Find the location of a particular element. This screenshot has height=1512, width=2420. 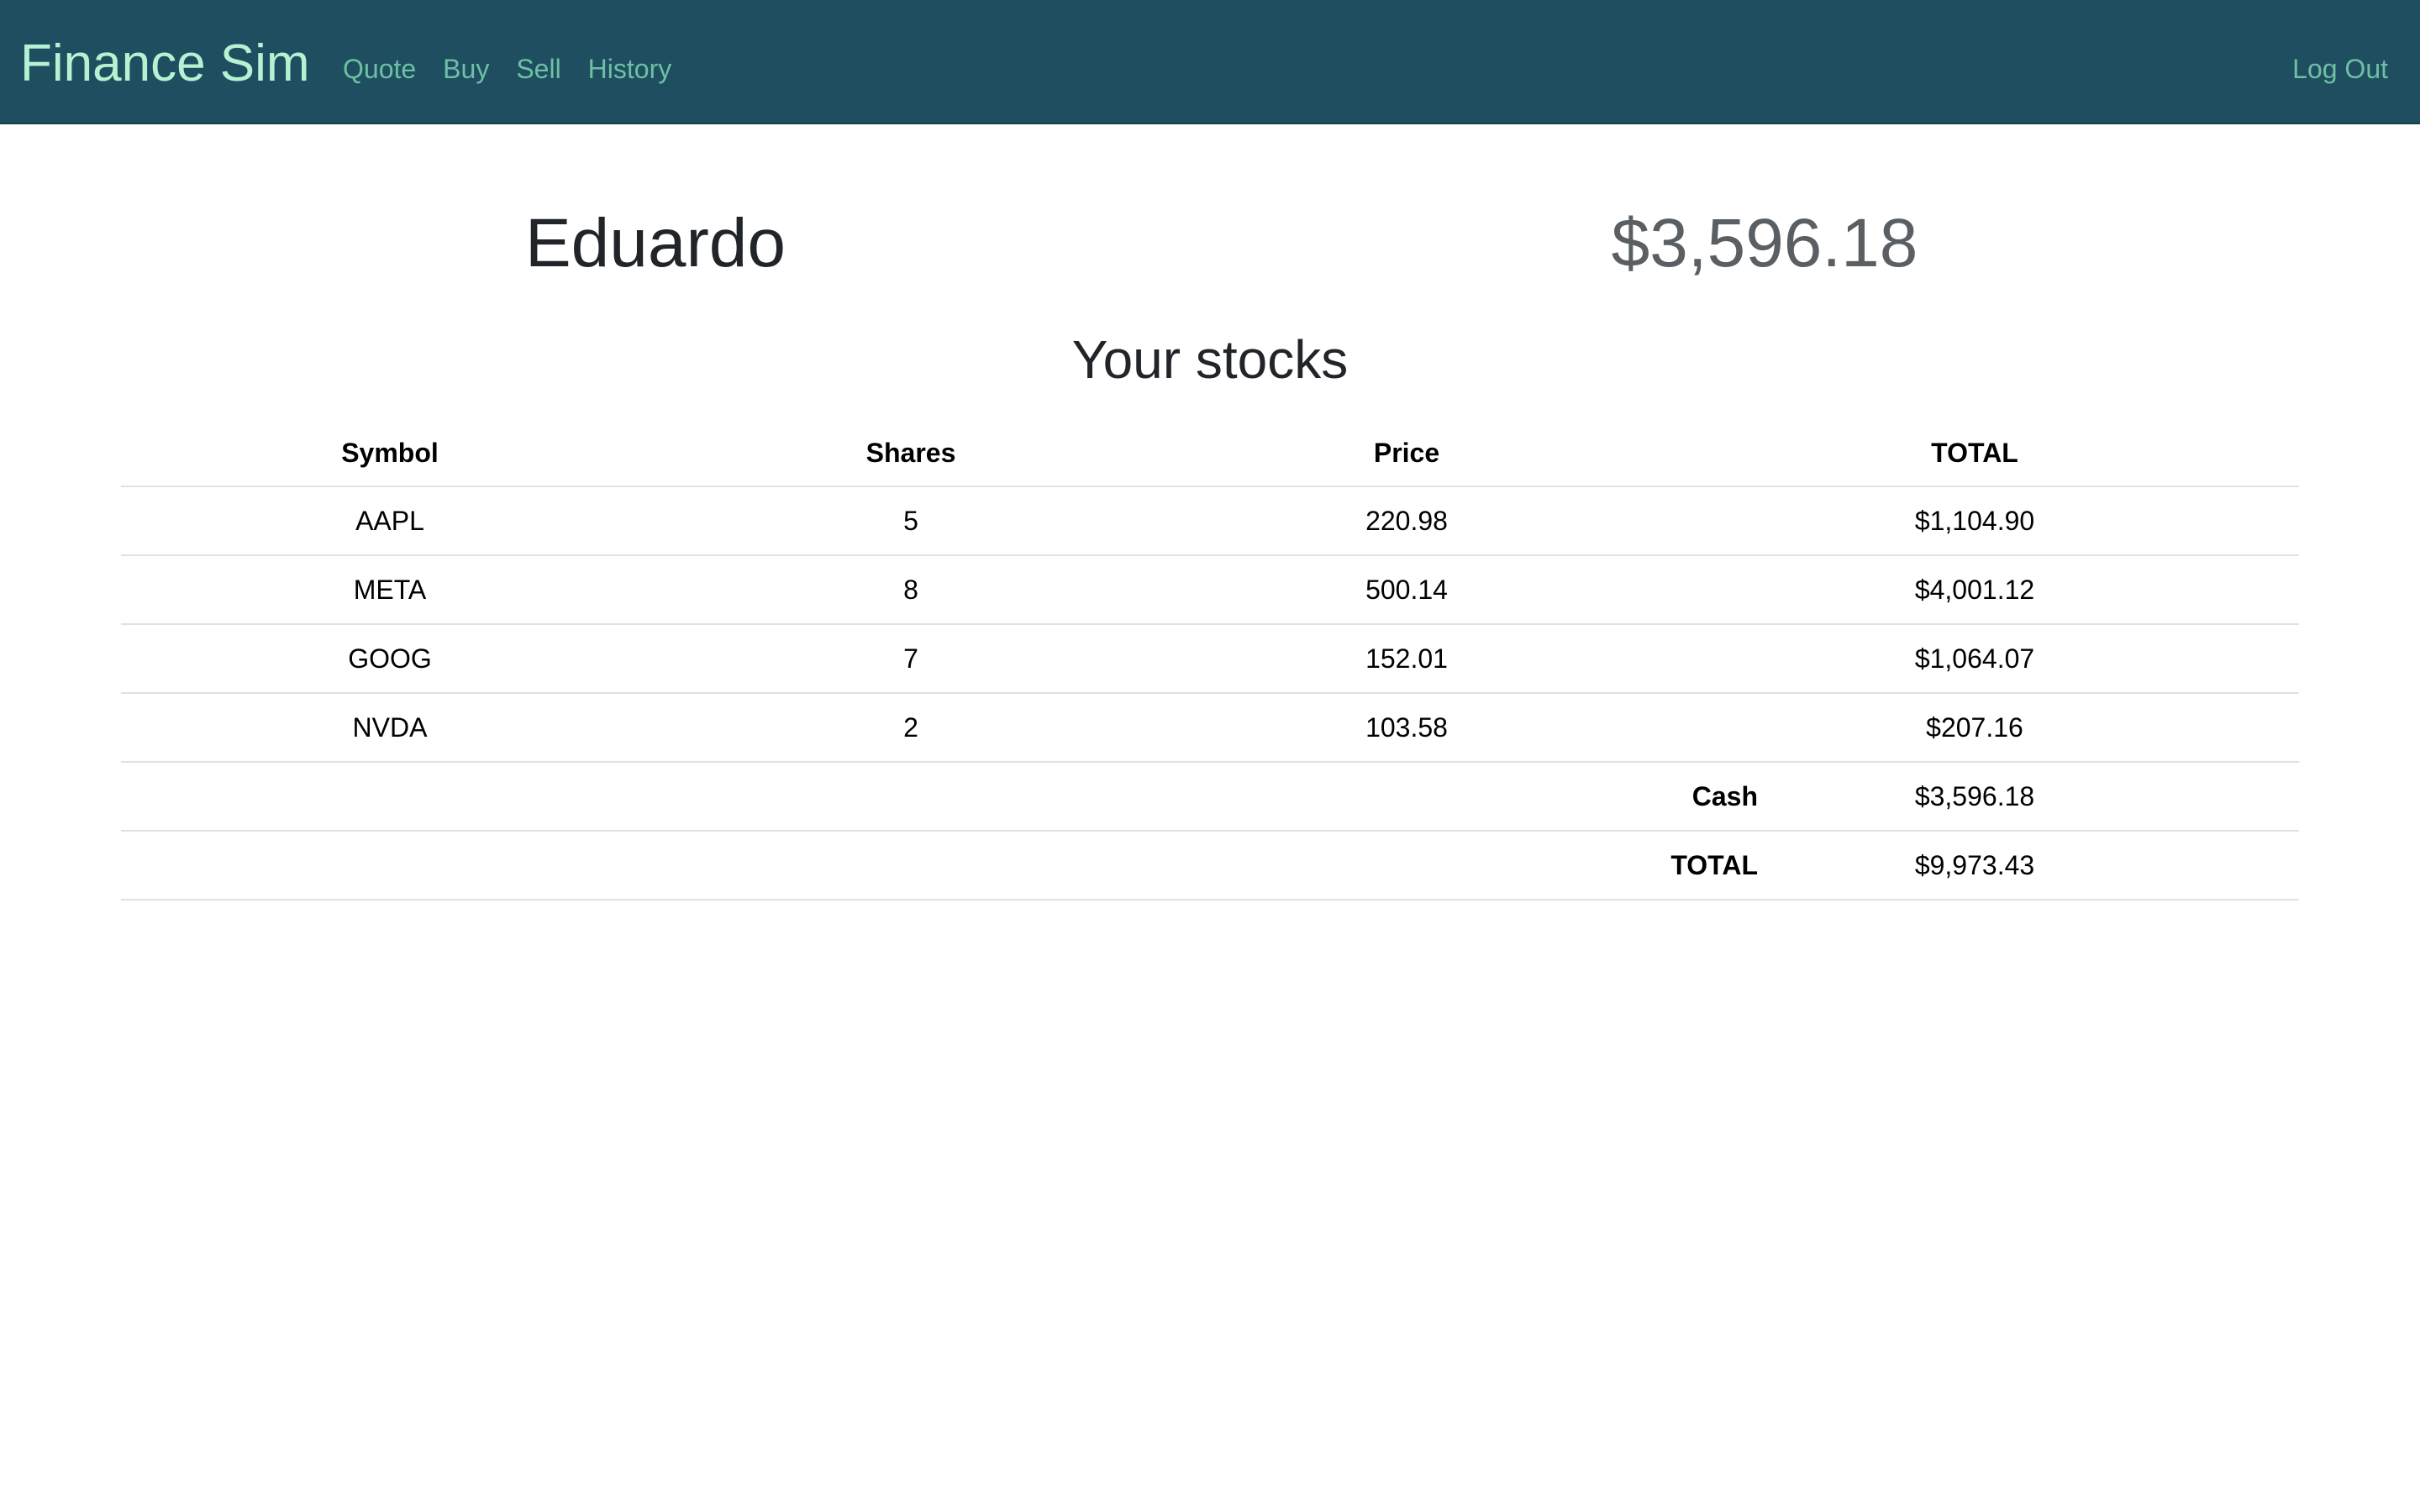

price-cell: 103.58 is located at coordinates (1407, 728).